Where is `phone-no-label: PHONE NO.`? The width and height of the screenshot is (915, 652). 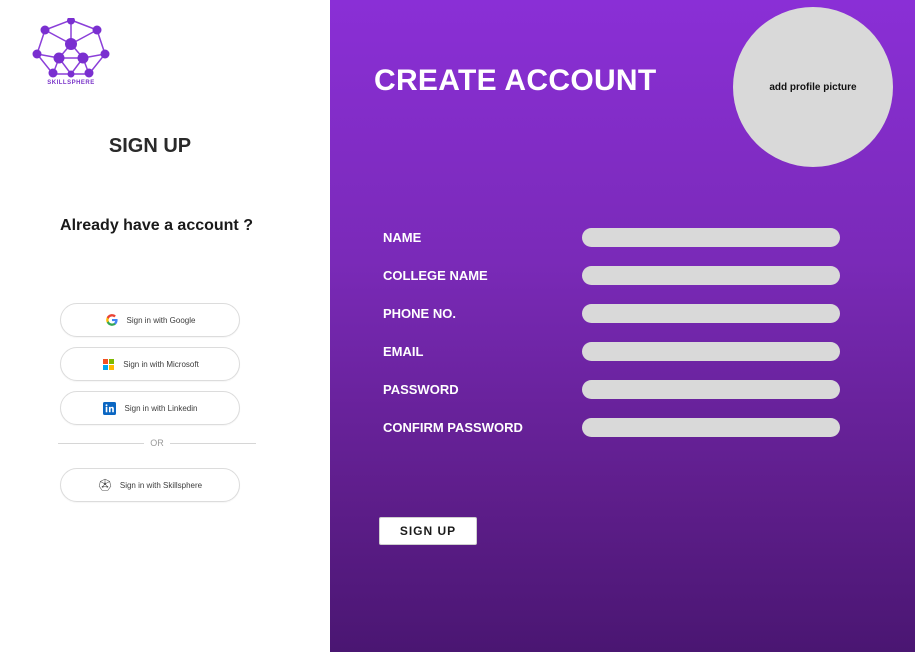 phone-no-label: PHONE NO. is located at coordinates (419, 313).